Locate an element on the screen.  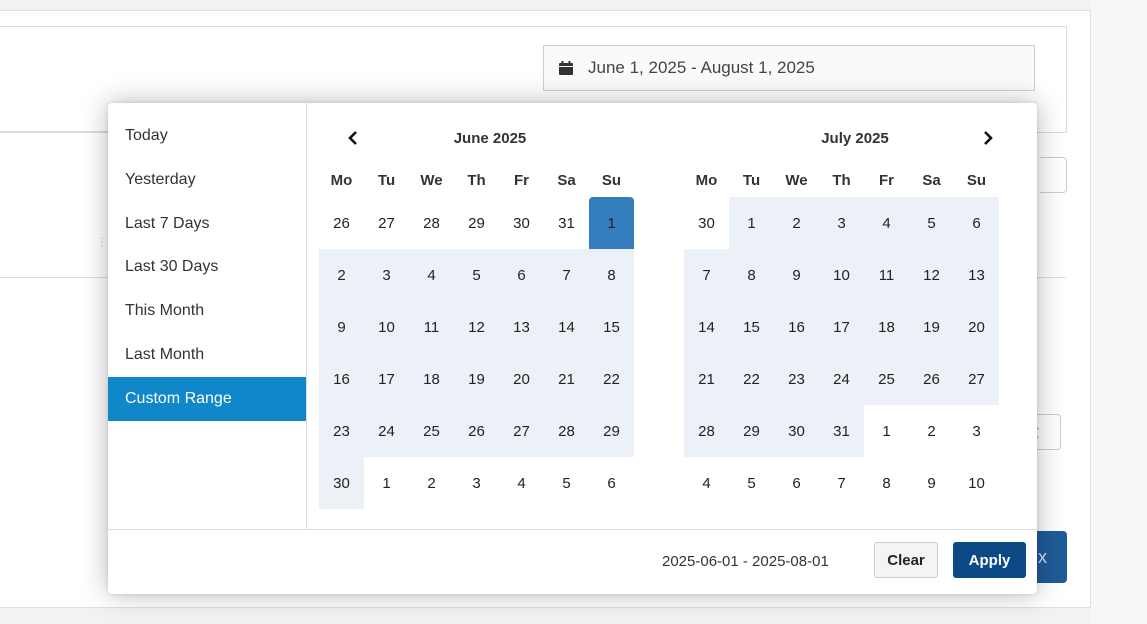
clear-button: Clear is located at coordinates (906, 560).